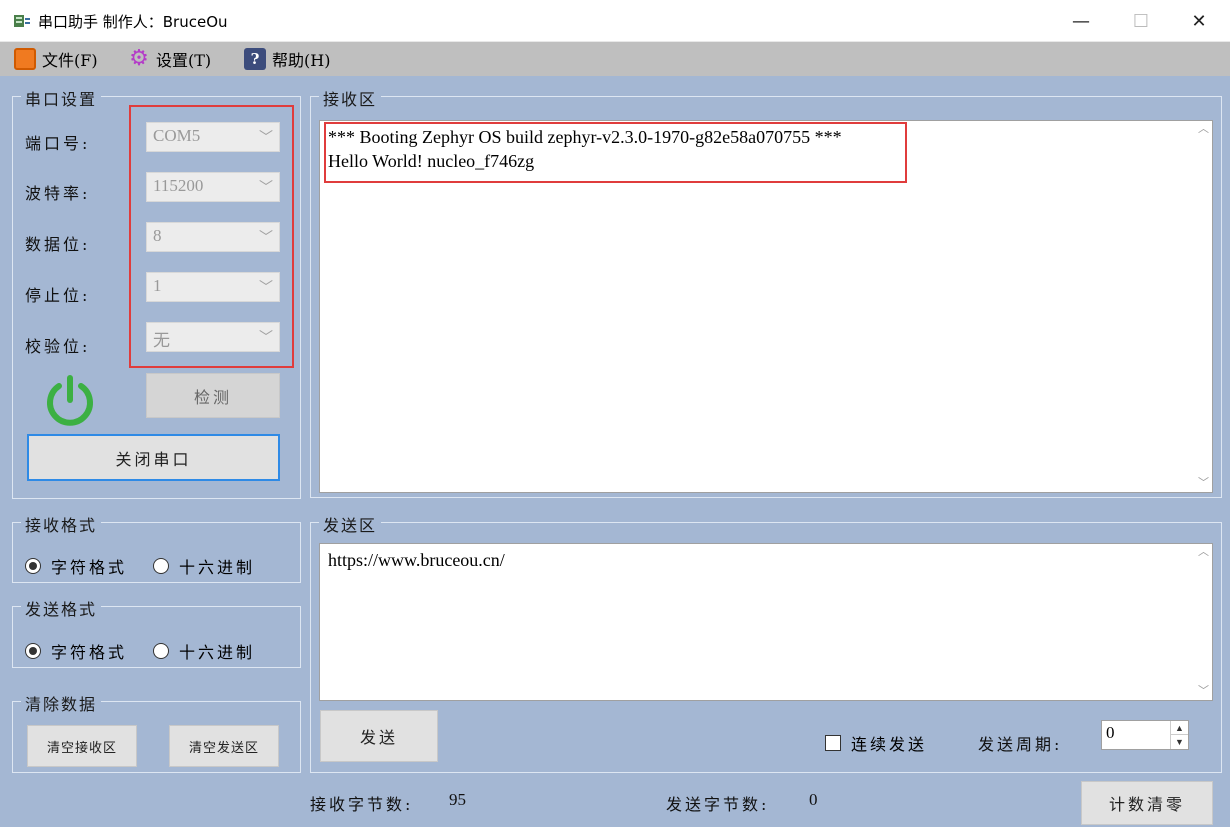 Image resolution: width=1230 pixels, height=827 pixels. Describe the element at coordinates (1141, 21) in the screenshot. I see `maximize-button: ☐` at that location.